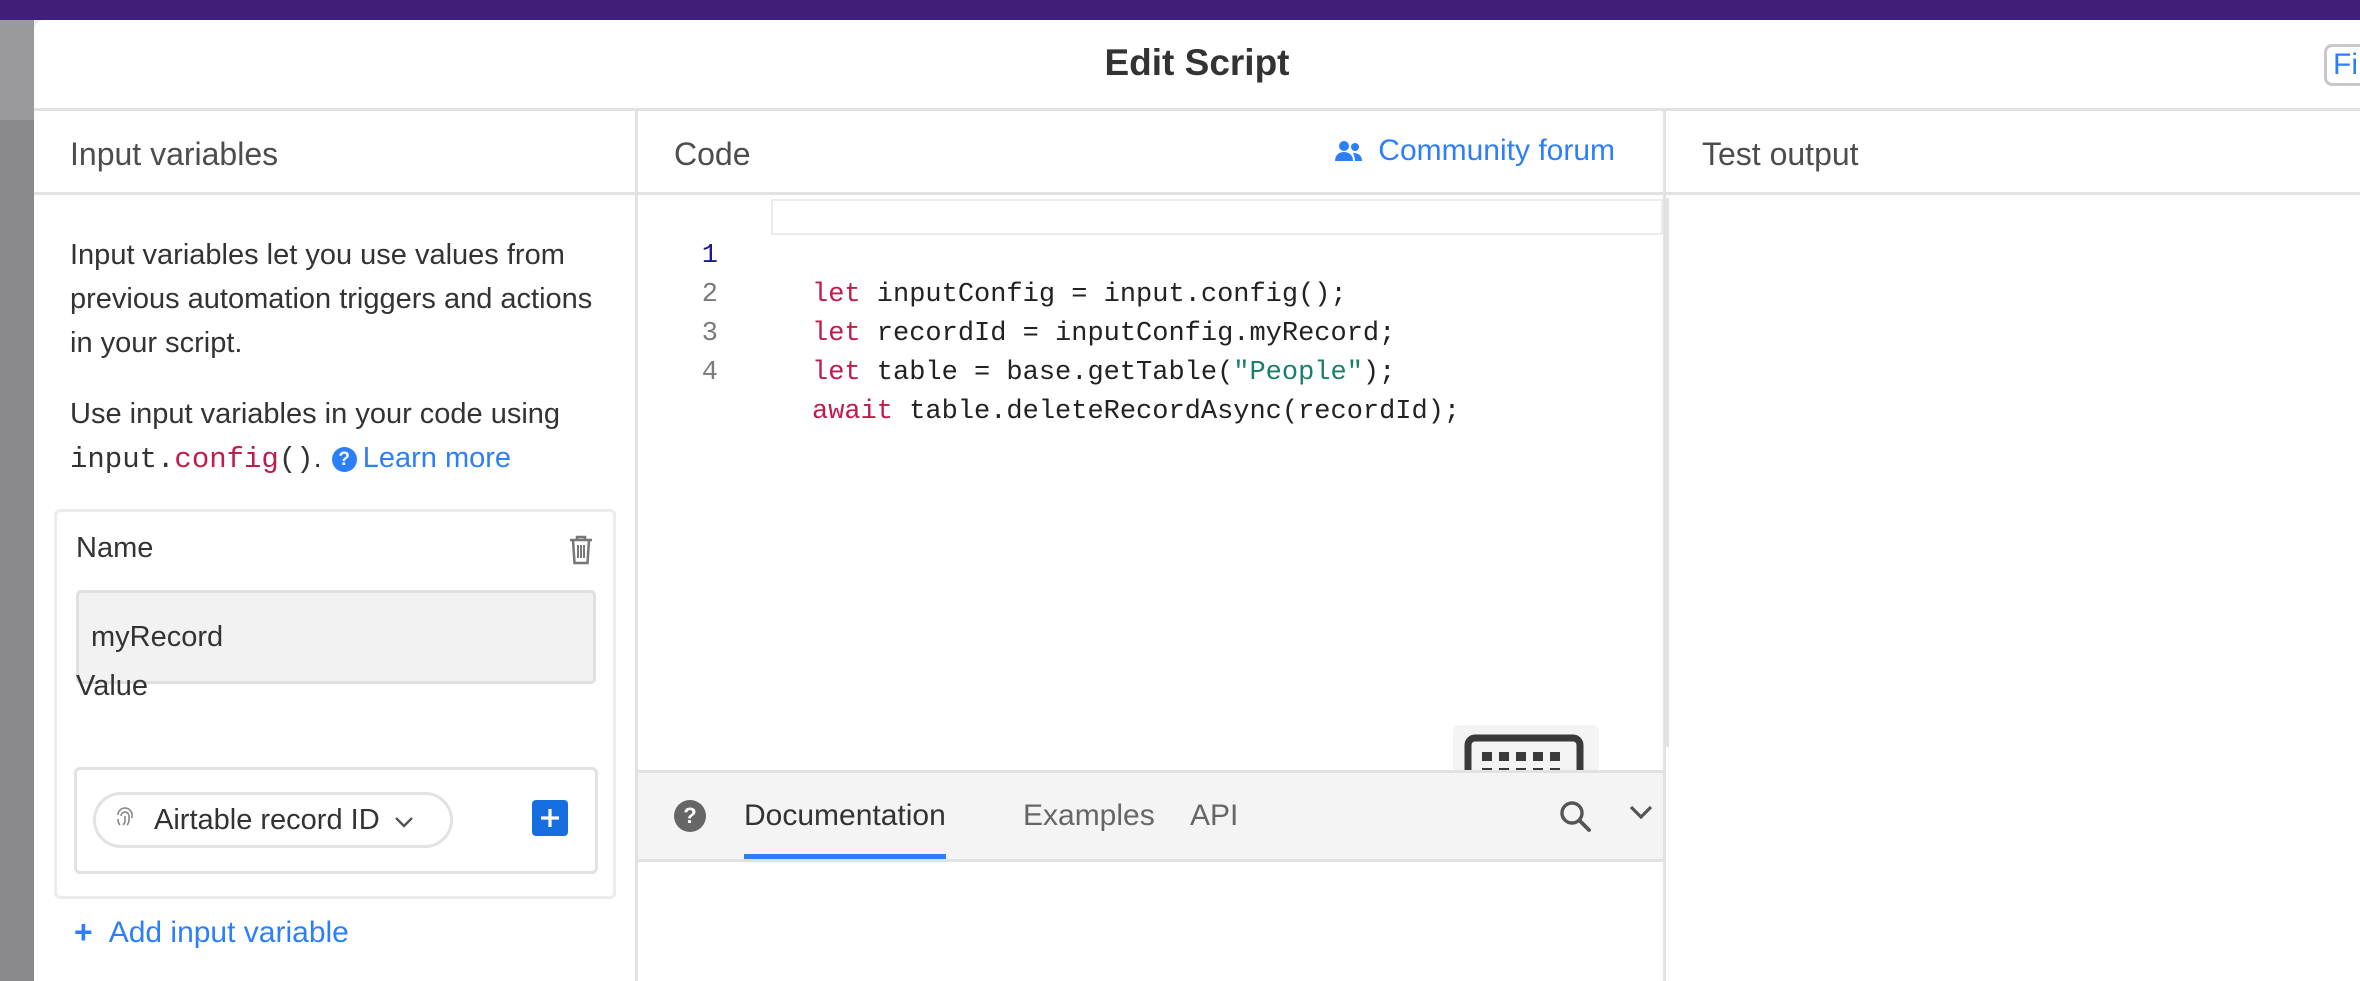 Image resolution: width=2360 pixels, height=981 pixels. Describe the element at coordinates (122, 459) in the screenshot. I see `usage-code-object: input.` at that location.